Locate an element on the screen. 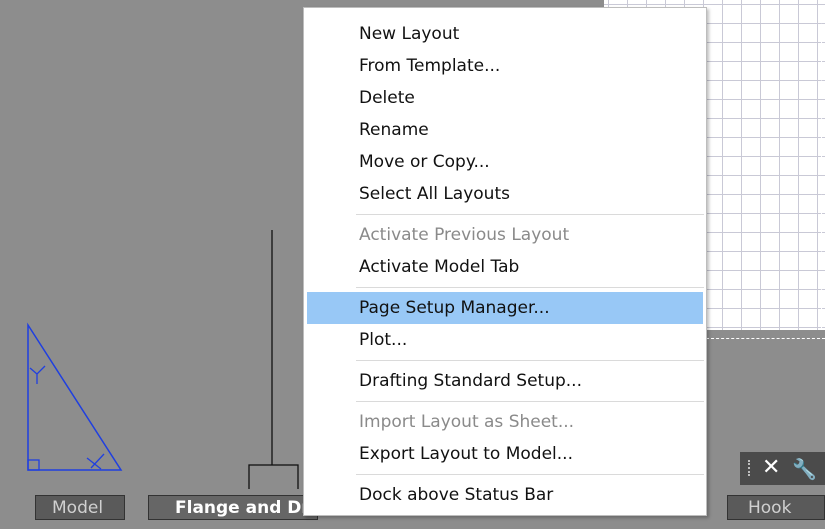 Image resolution: width=825 pixels, height=529 pixels. menu-item-delete: Delete is located at coordinates (505, 98).